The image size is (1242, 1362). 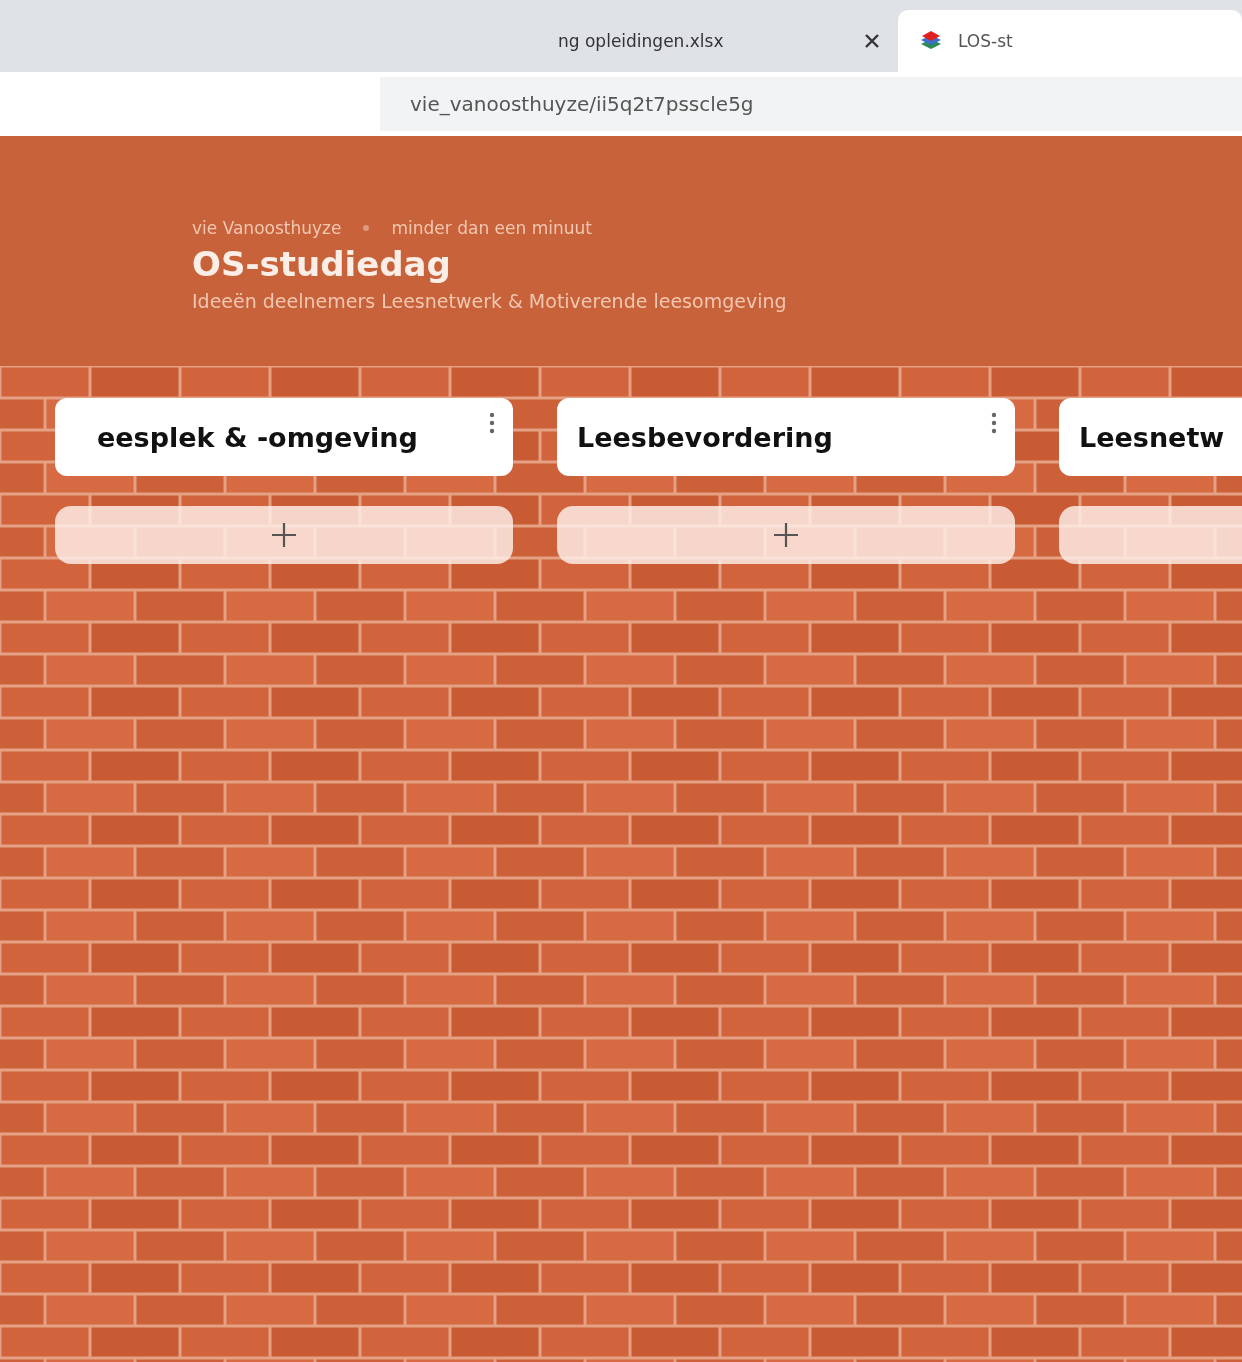 What do you see at coordinates (322, 264) in the screenshot?
I see `board-title: OS-studiedag` at bounding box center [322, 264].